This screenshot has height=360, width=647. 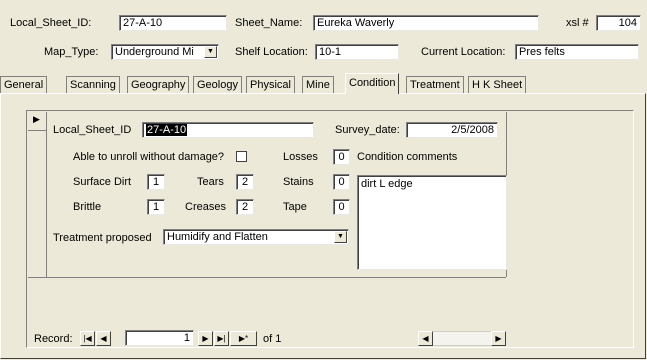 What do you see at coordinates (92, 130) in the screenshot?
I see `condition-local-sheet-id-label: Local_Sheet_ID` at bounding box center [92, 130].